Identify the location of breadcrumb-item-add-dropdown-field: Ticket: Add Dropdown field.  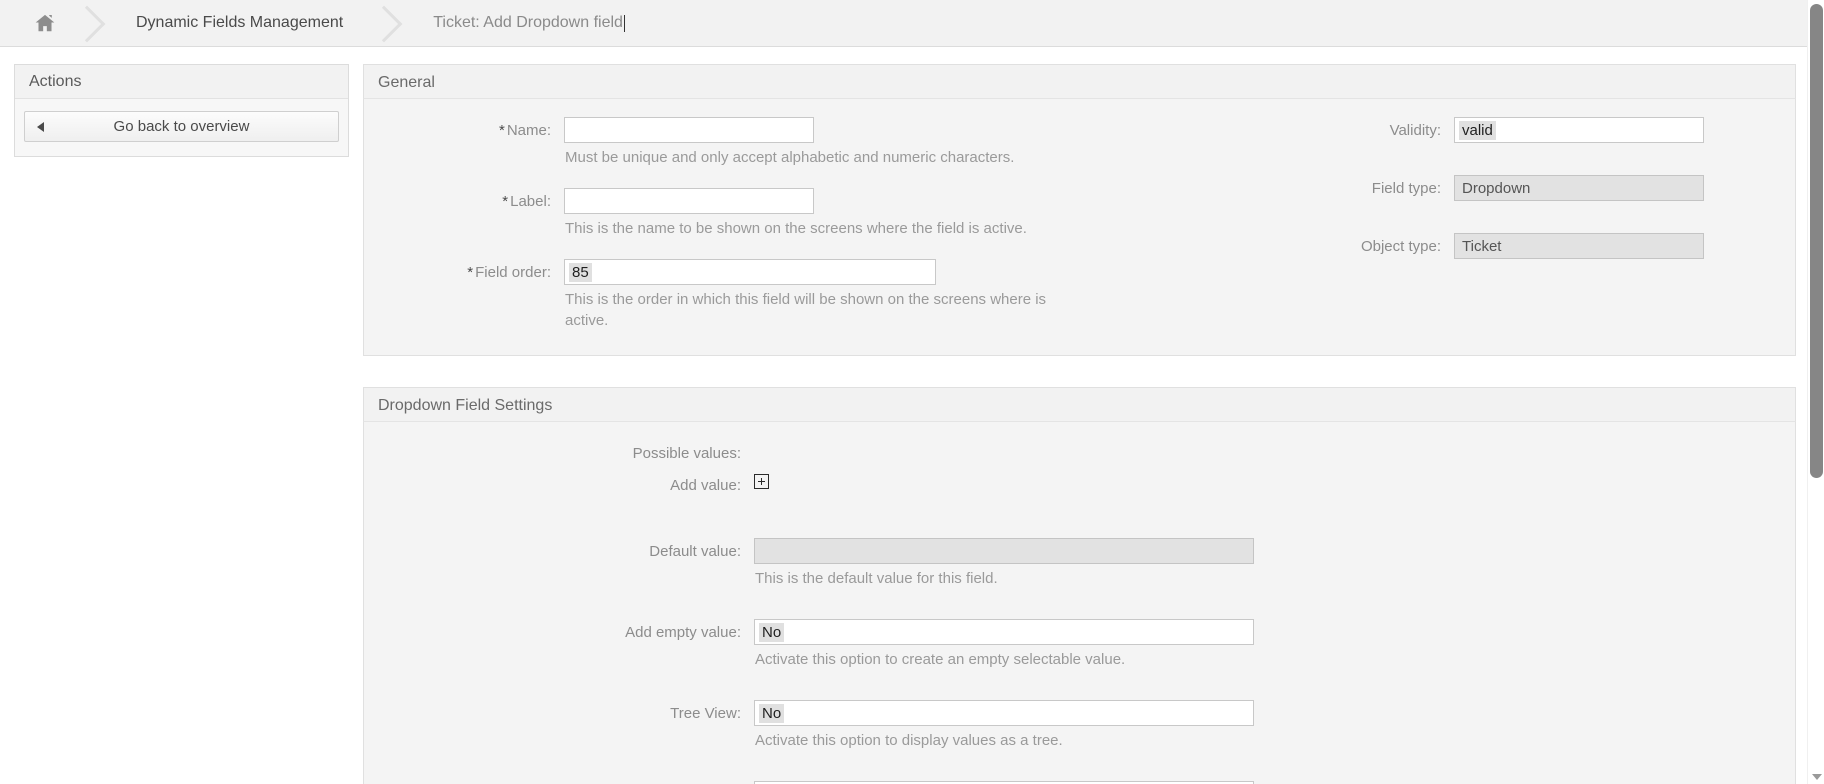
(527, 23).